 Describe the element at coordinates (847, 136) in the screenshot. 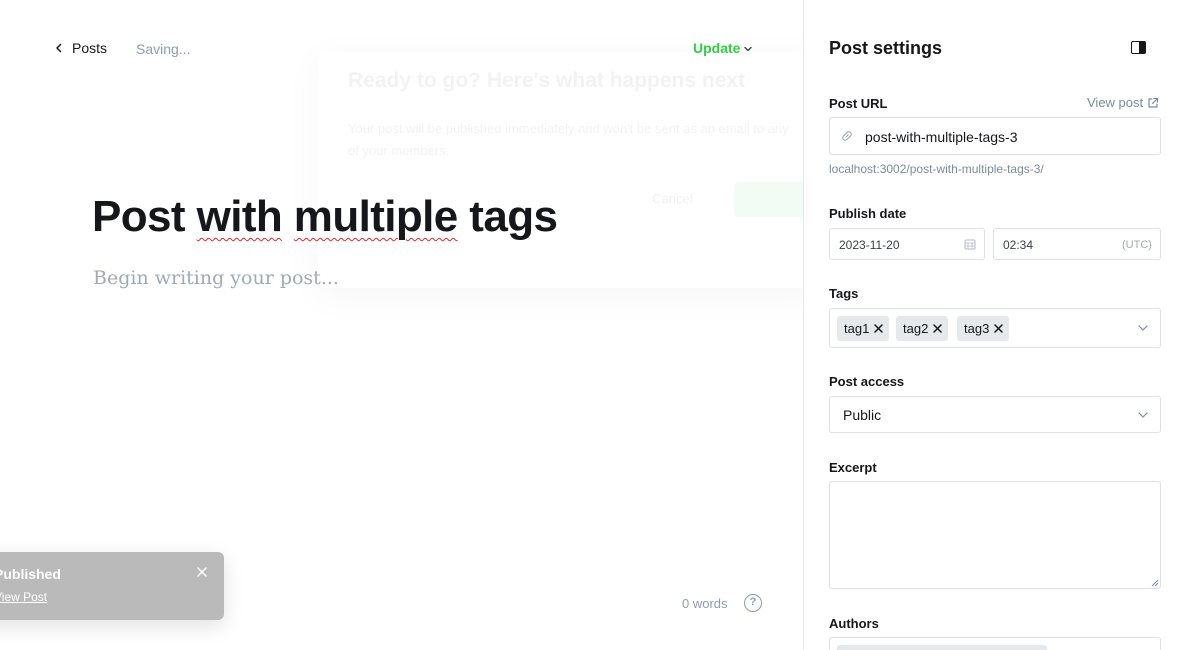

I see `link-icon` at that location.